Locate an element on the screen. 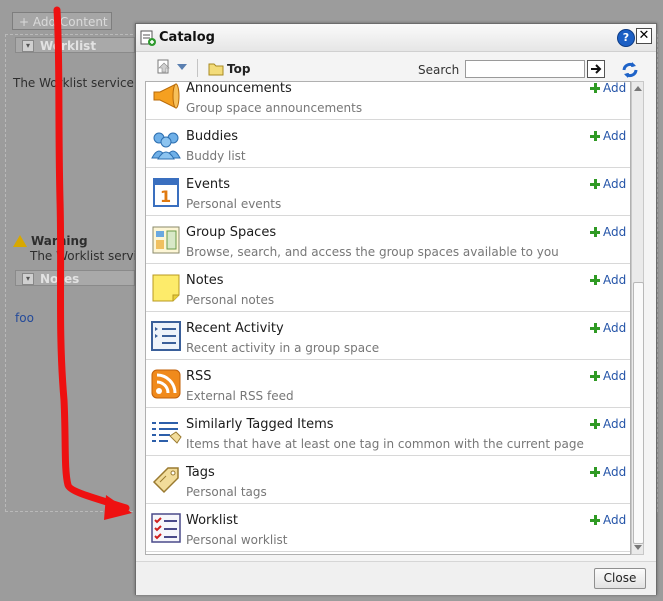 Image resolution: width=663 pixels, height=601 pixels. scrollbar-thumb is located at coordinates (638, 413).